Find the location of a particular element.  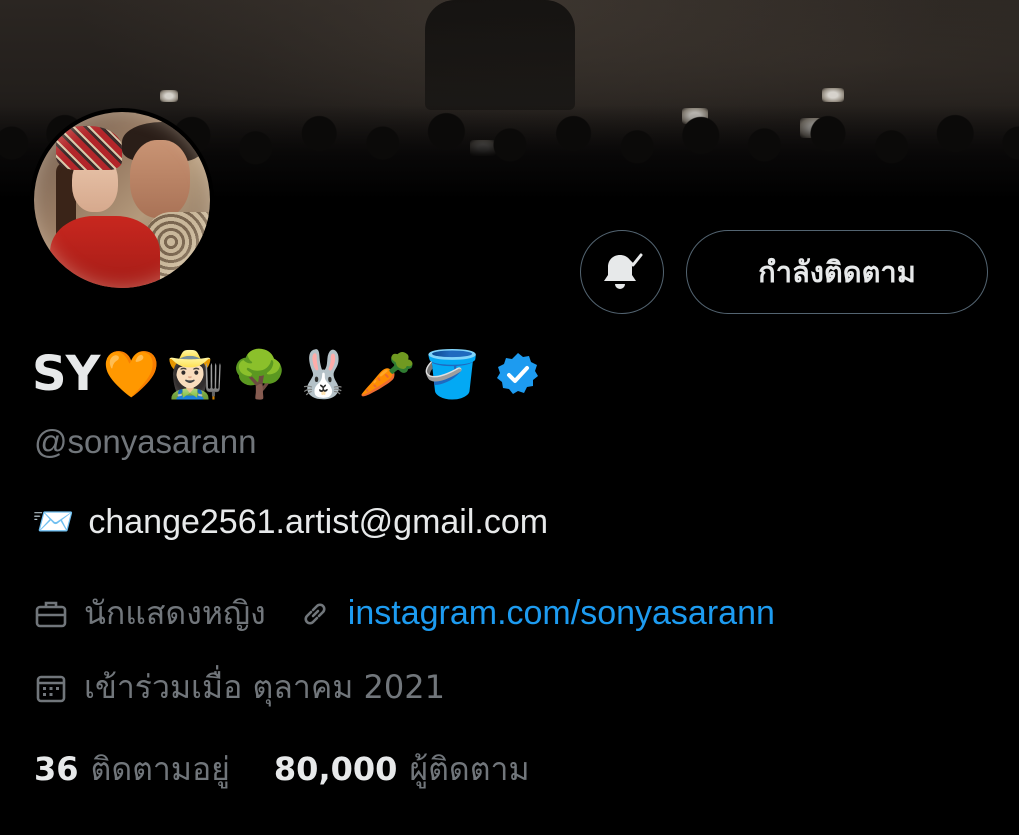

notification-bell-button is located at coordinates (622, 272).